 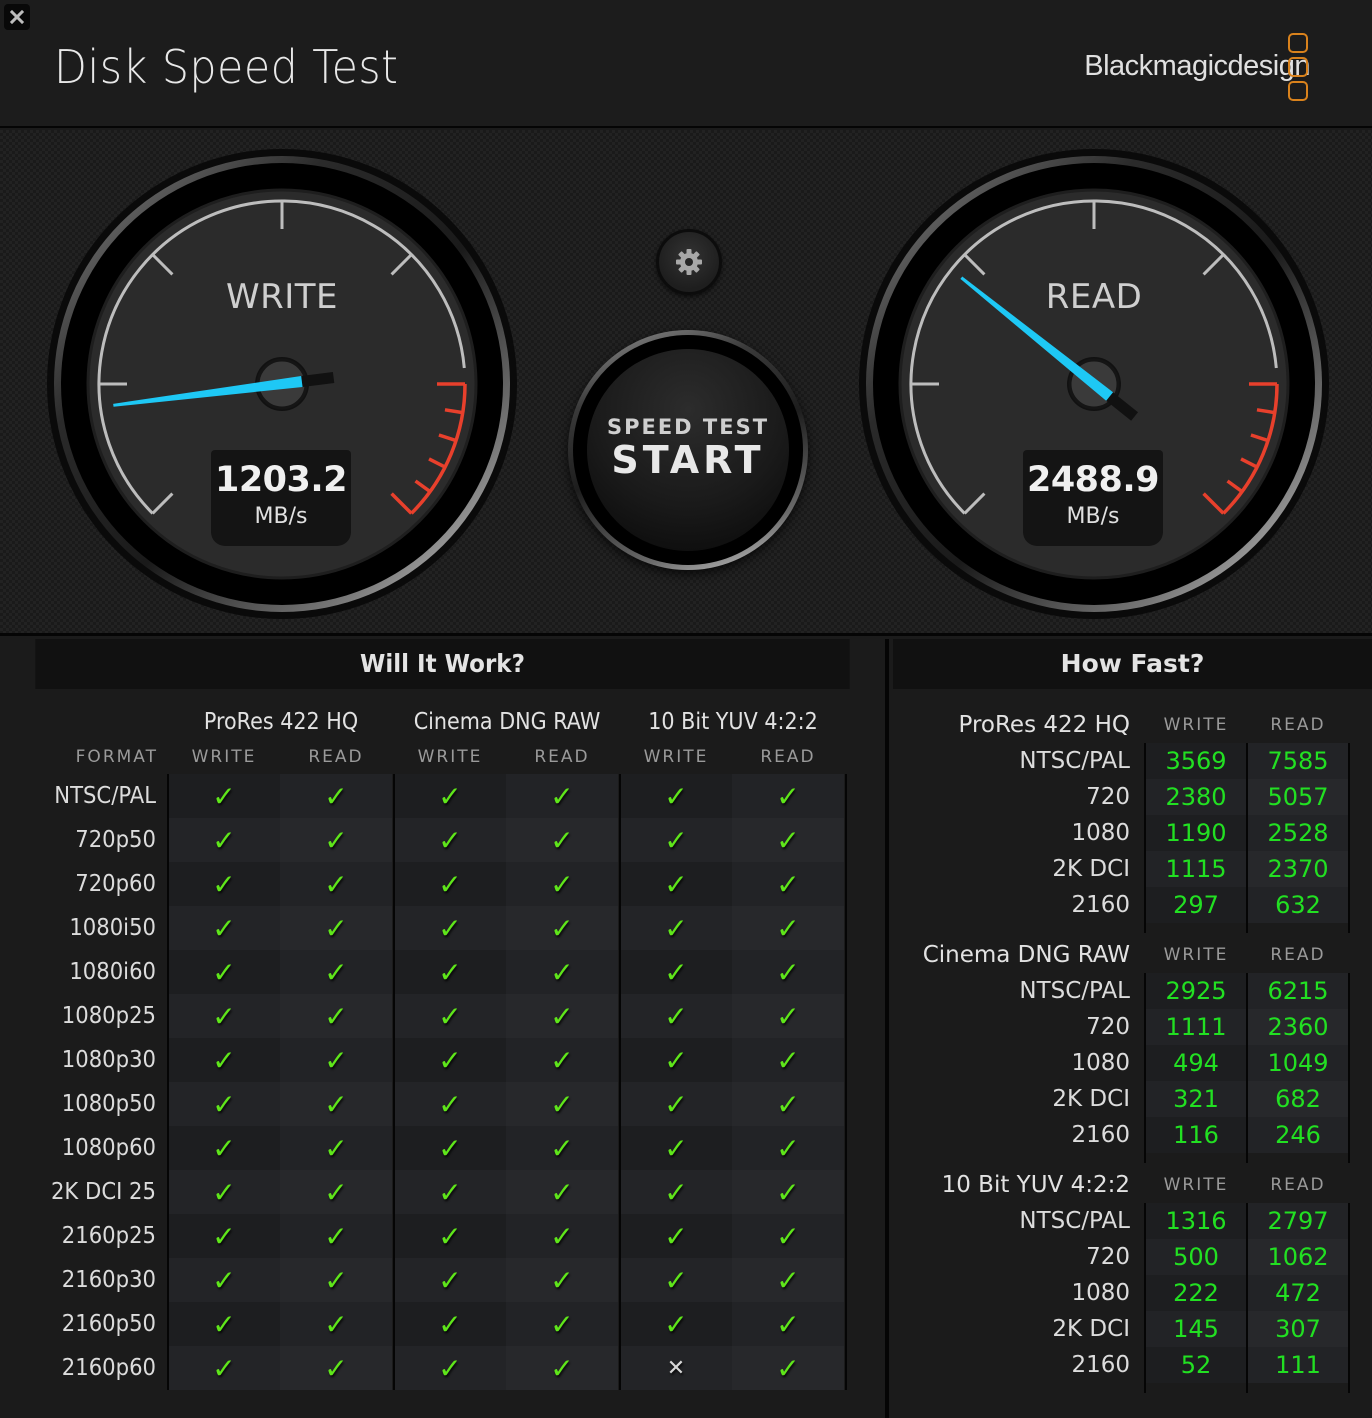 I want to click on format-label: 1080p30, so click(x=108, y=1060).